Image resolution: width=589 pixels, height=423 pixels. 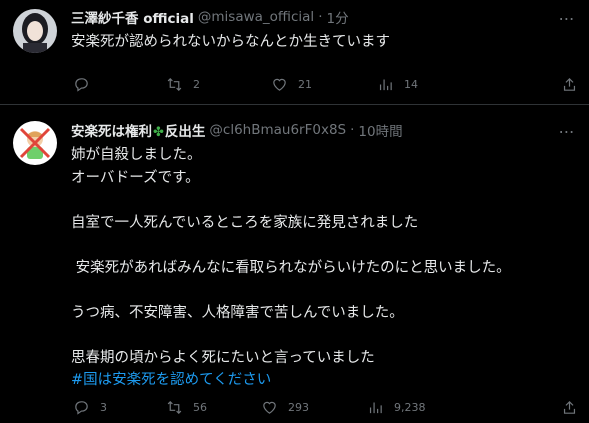 What do you see at coordinates (397, 84) in the screenshot?
I see `views-button: 14` at bounding box center [397, 84].